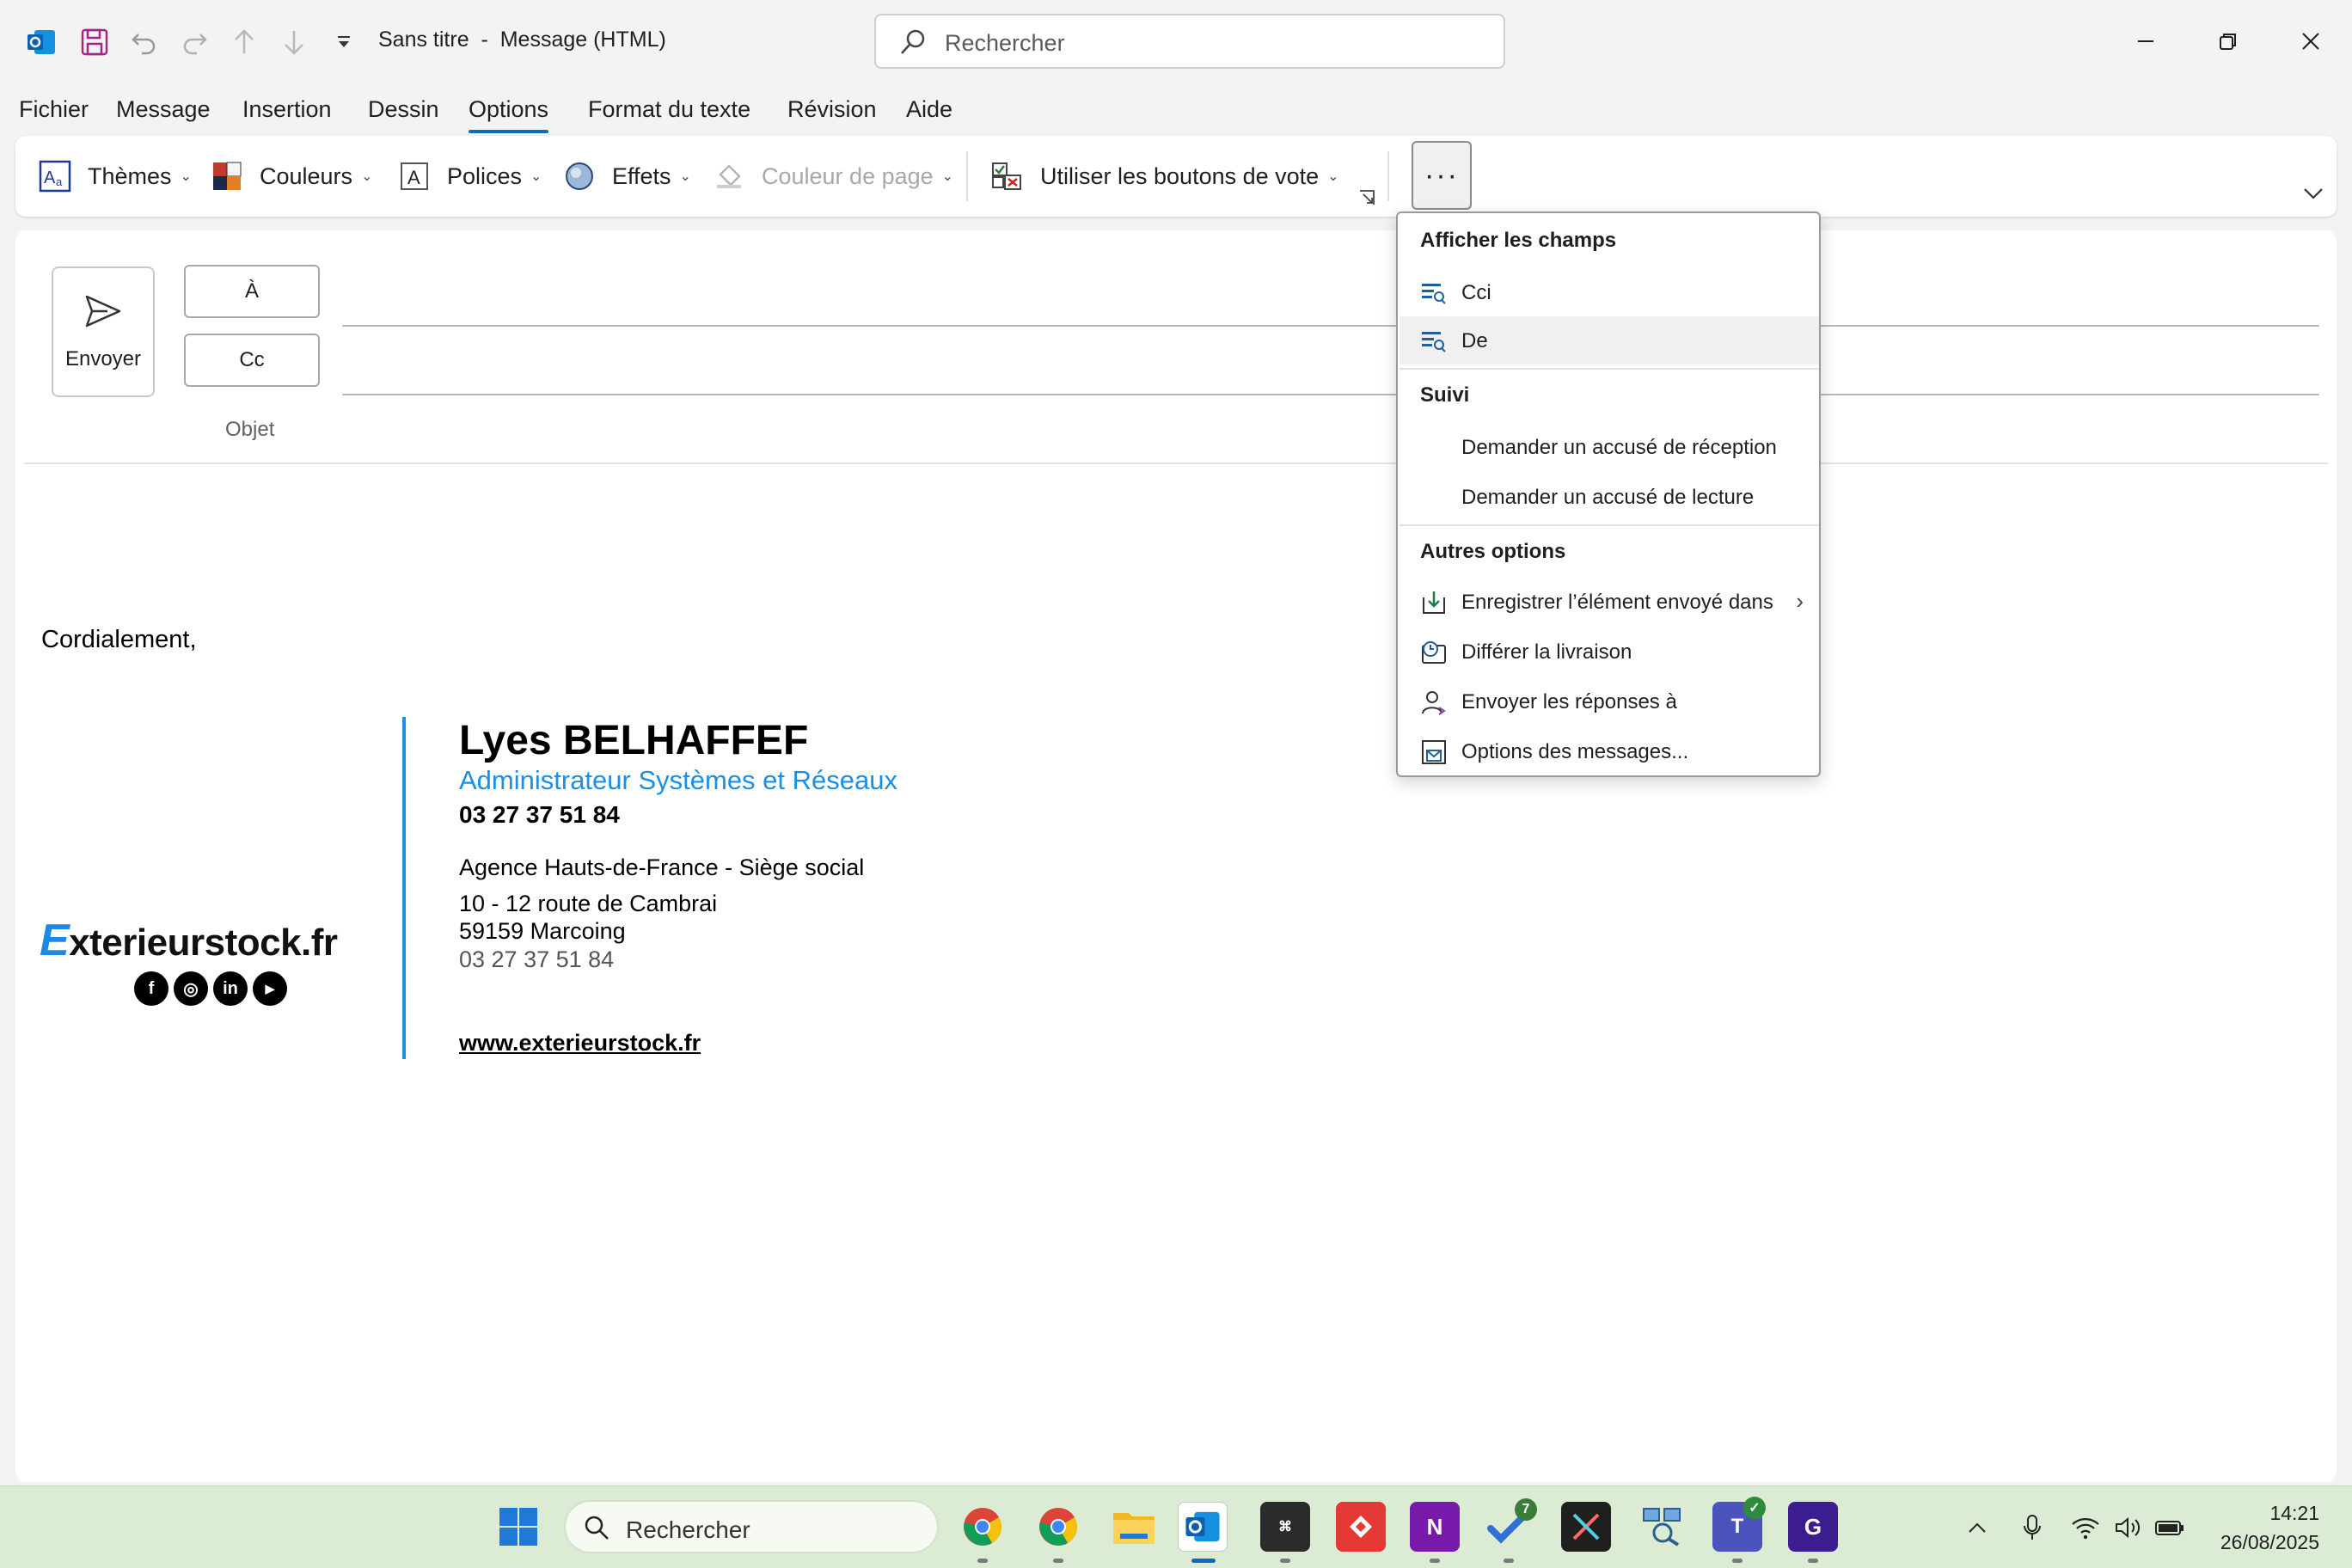 Image resolution: width=2352 pixels, height=1568 pixels. What do you see at coordinates (244, 42) in the screenshot?
I see `arrow-up-icon` at bounding box center [244, 42].